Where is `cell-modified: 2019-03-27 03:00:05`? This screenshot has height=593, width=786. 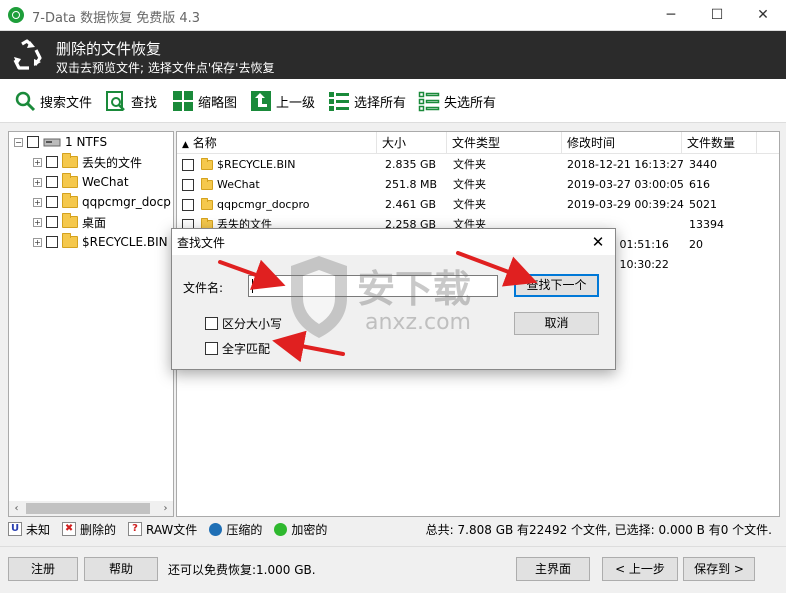
cell-modified: 2019-03-27 03:00:05 is located at coordinates (625, 184).